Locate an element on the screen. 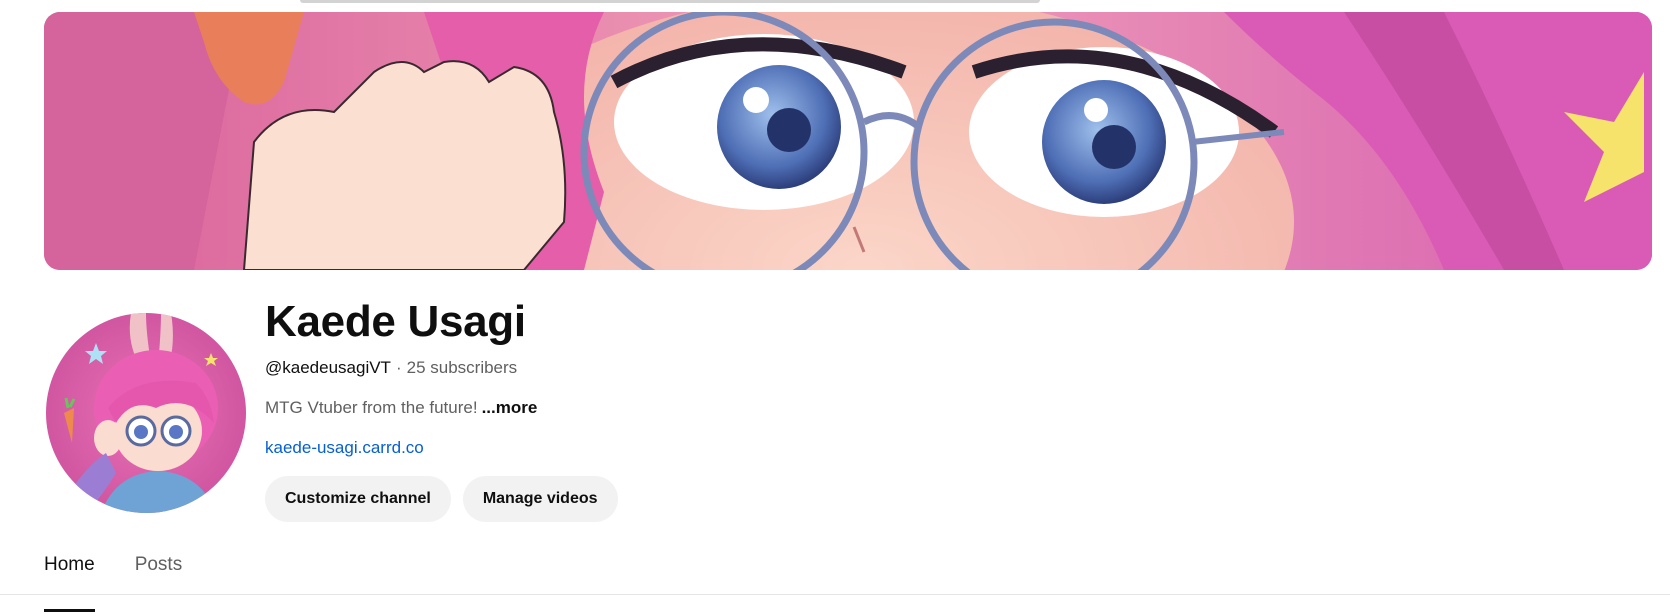 This screenshot has height=616, width=1670. channel-link-row: kaede-usagi.carrd.co is located at coordinates (715, 448).